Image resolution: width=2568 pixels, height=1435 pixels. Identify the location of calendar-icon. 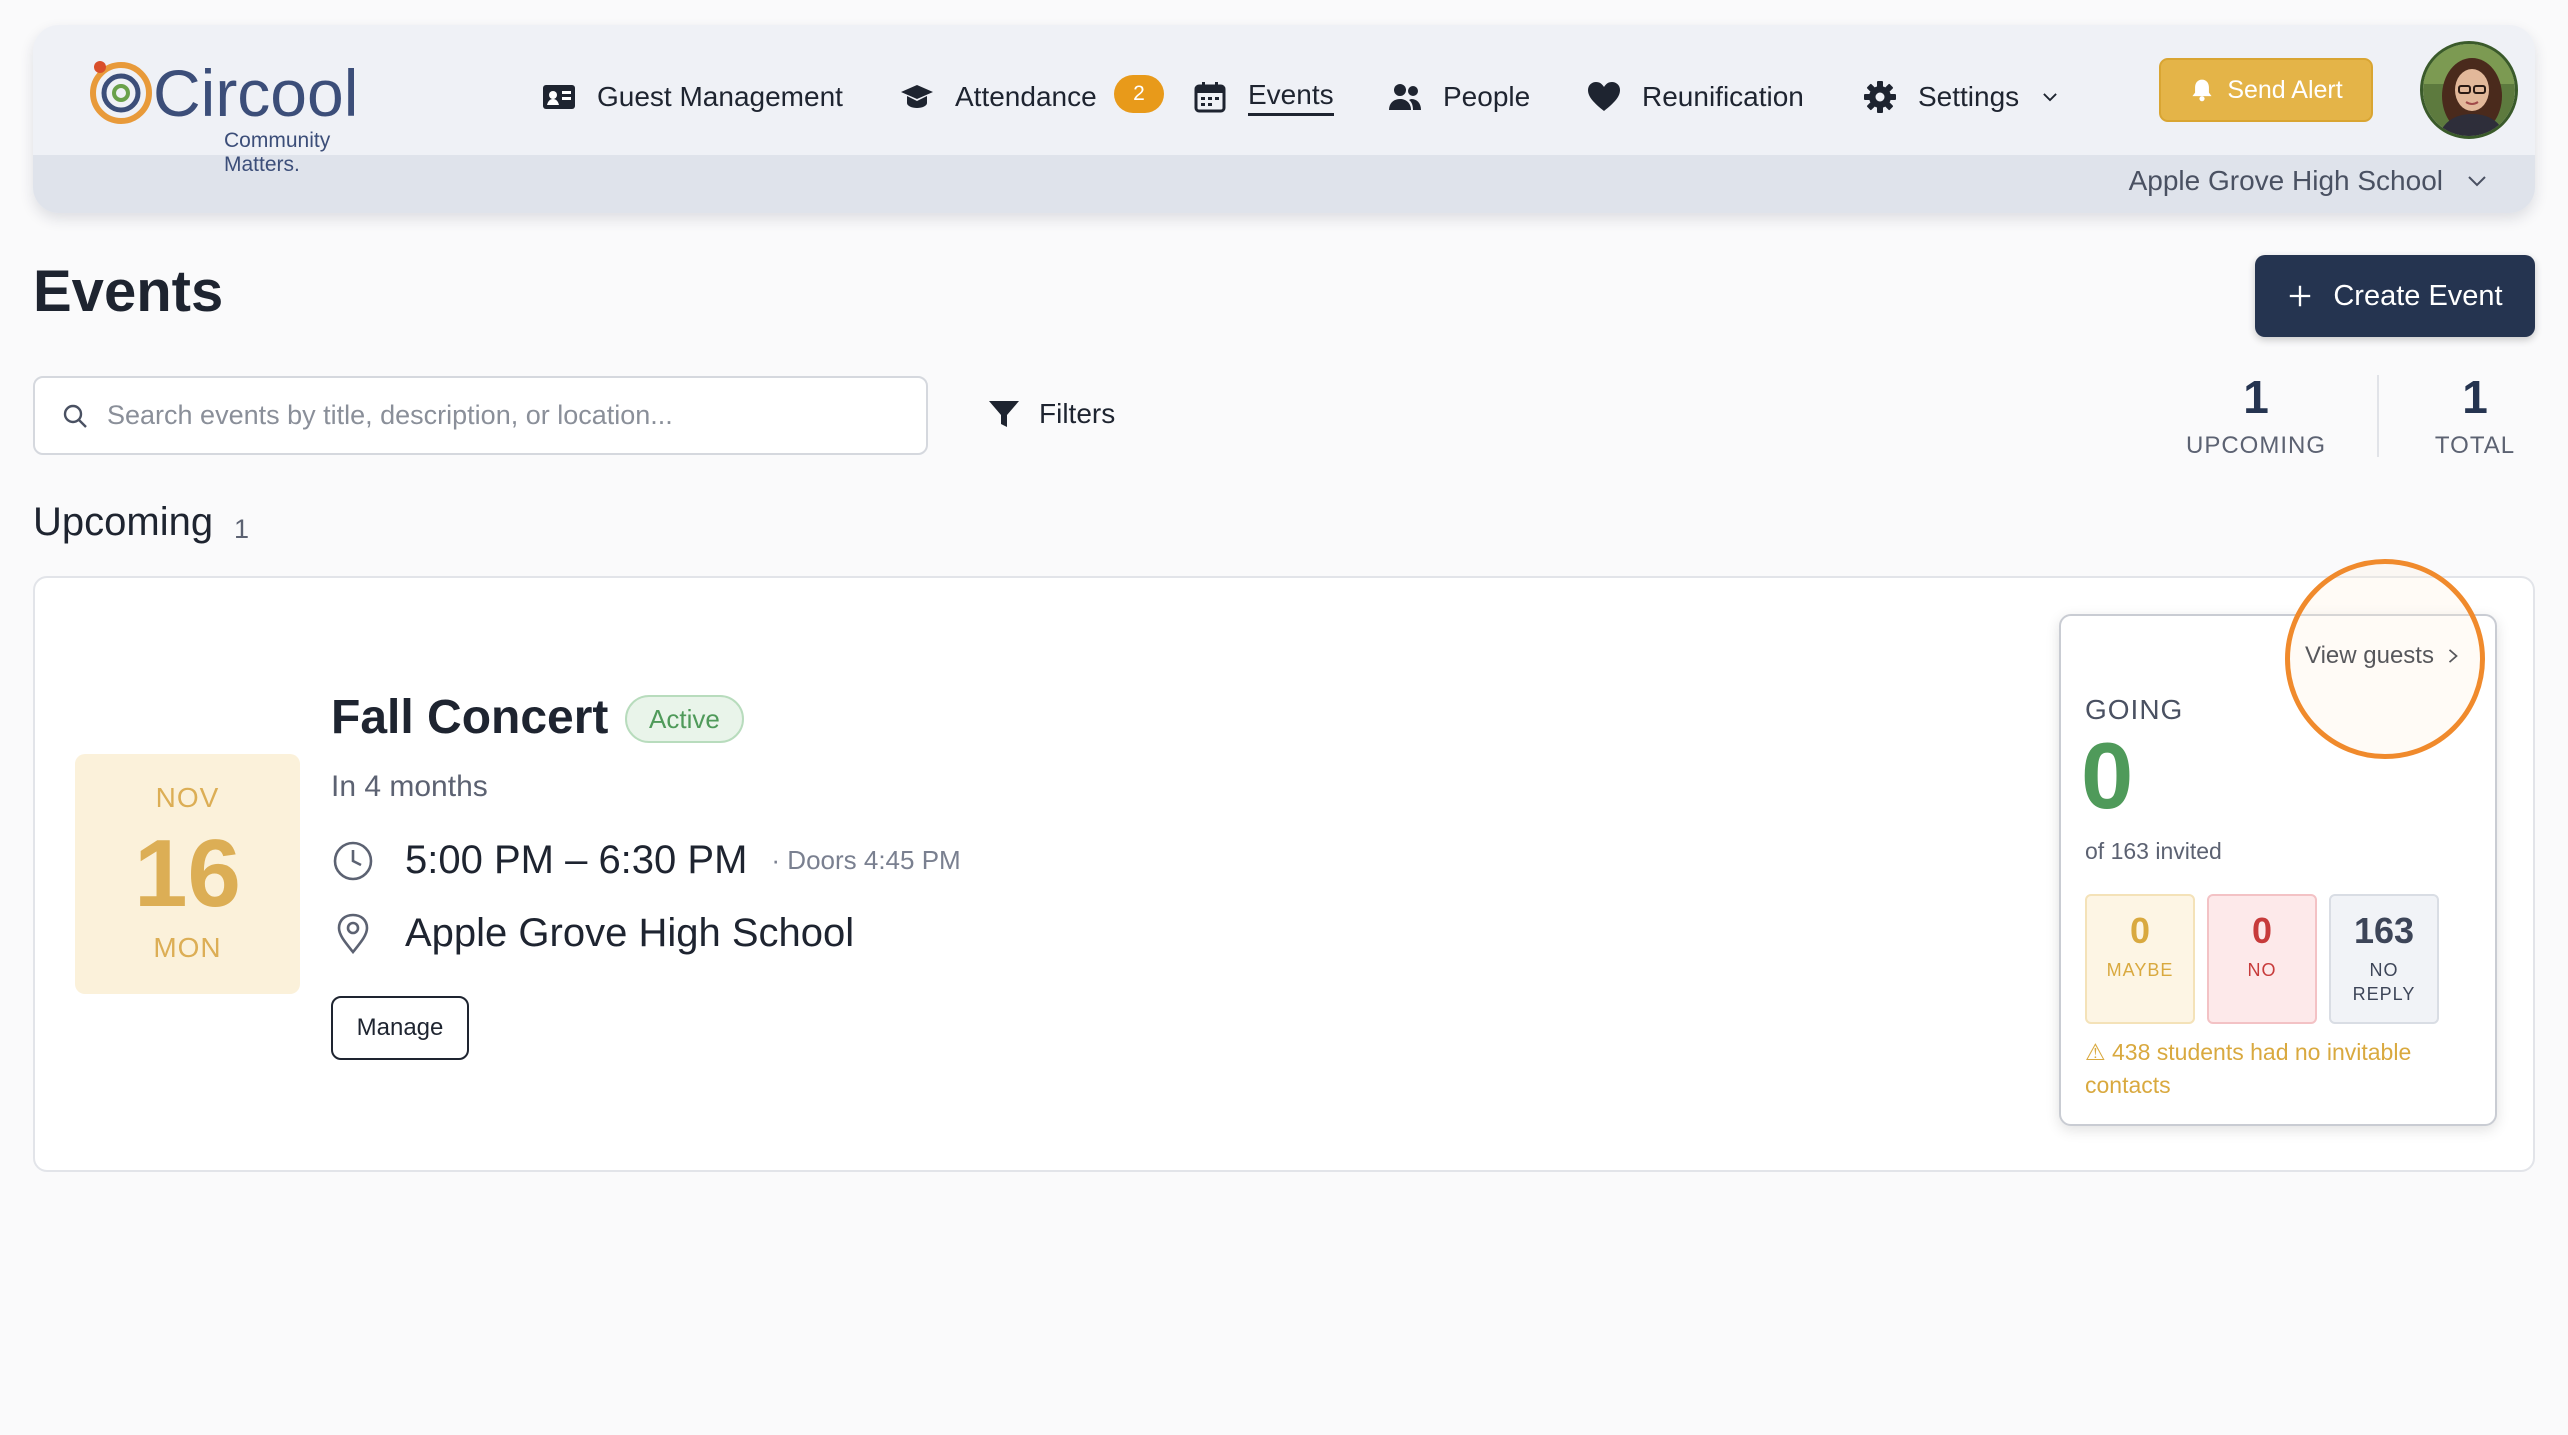
(1210, 97).